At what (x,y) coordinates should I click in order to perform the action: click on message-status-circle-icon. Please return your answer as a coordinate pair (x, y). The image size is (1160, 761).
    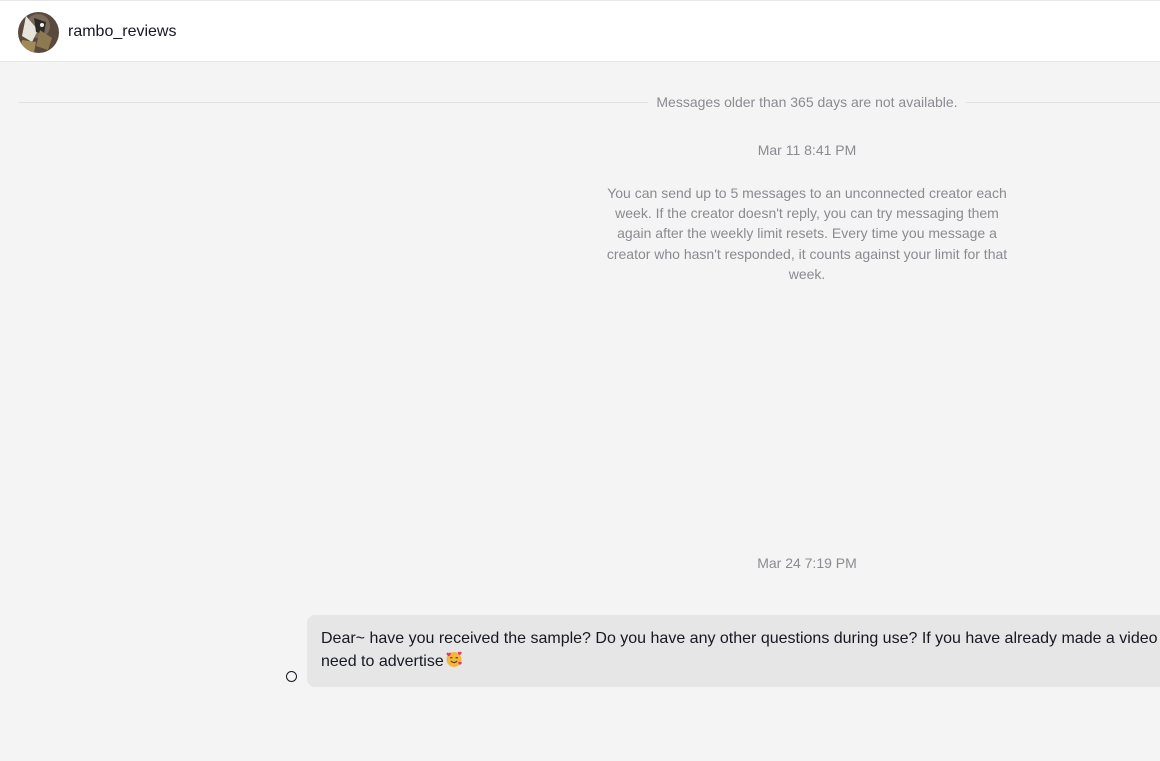
    Looking at the image, I should click on (291, 676).